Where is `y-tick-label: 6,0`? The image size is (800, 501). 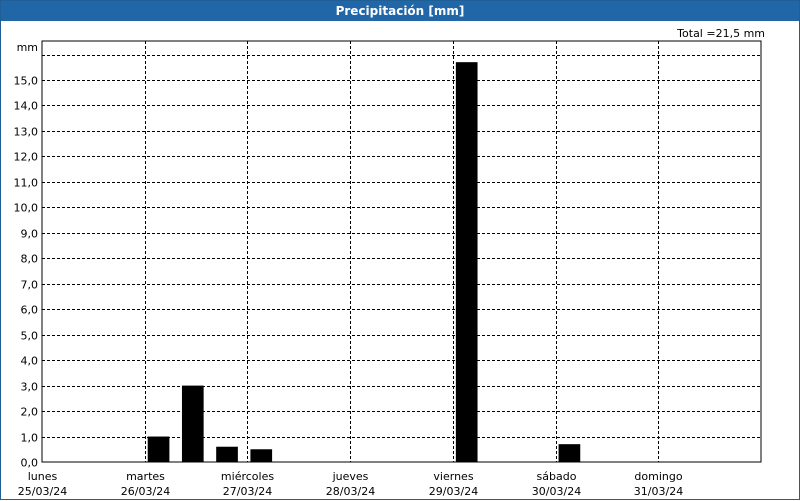
y-tick-label: 6,0 is located at coordinates (30, 310).